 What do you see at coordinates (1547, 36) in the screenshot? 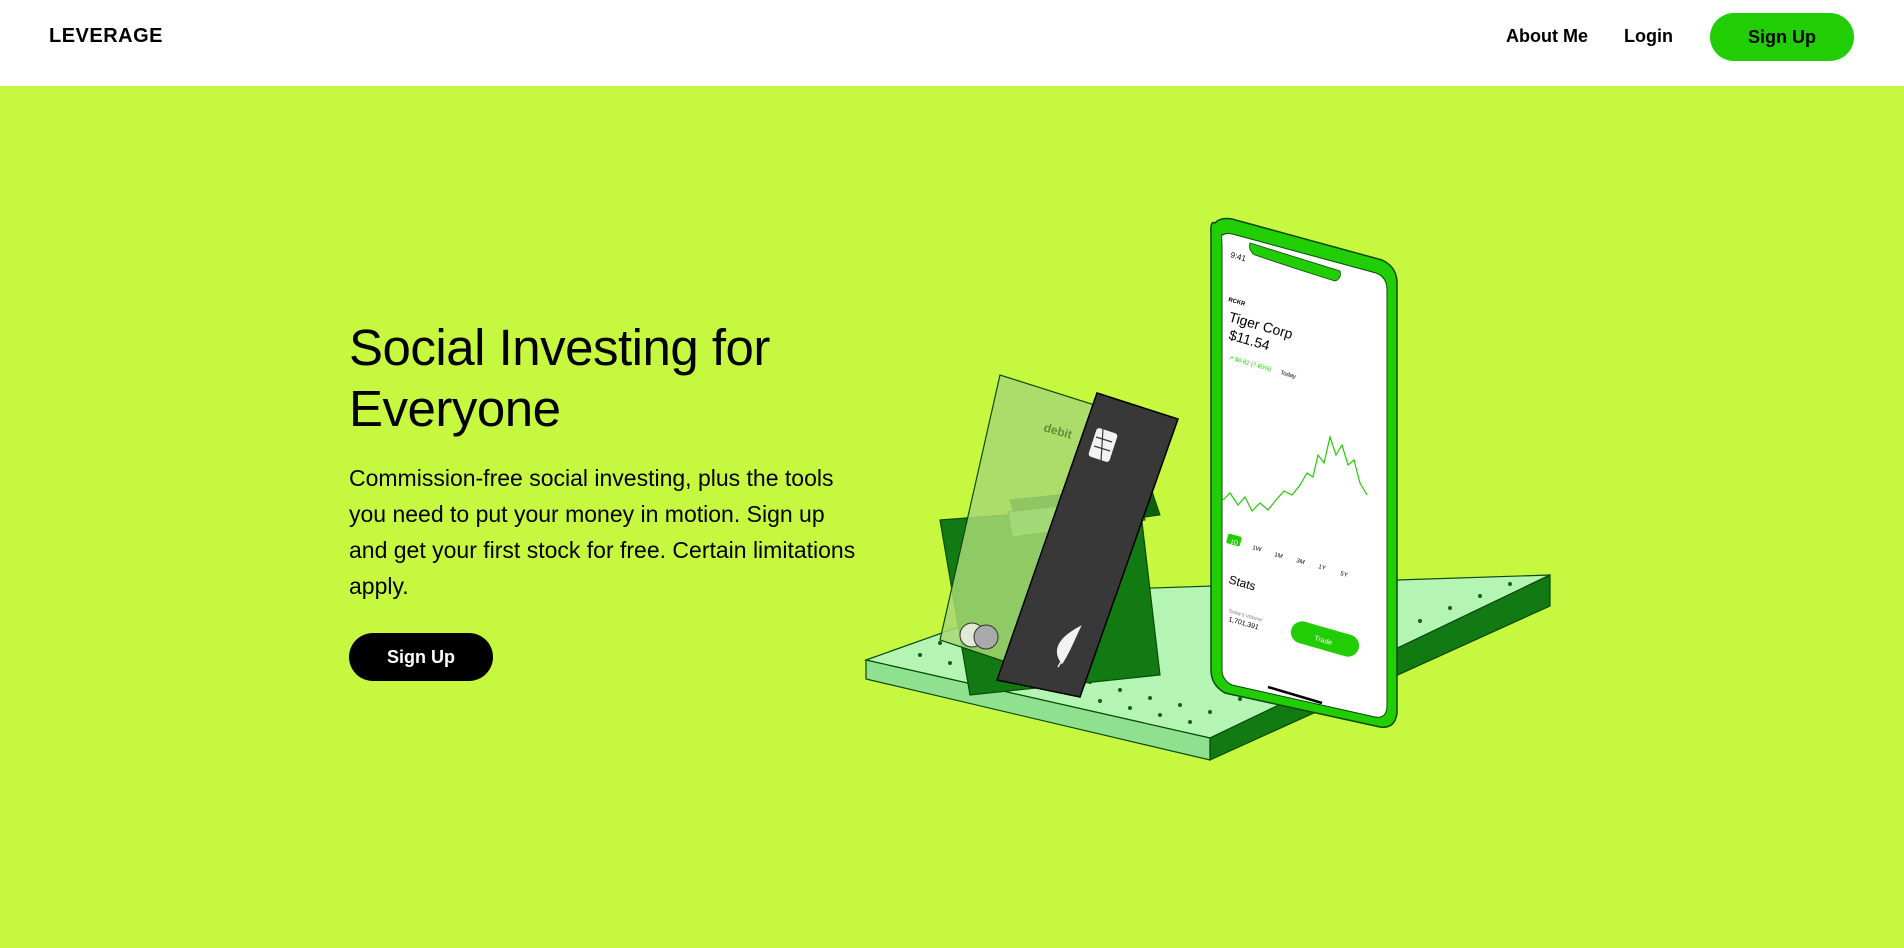
I see `nav-link-about-me: About Me` at bounding box center [1547, 36].